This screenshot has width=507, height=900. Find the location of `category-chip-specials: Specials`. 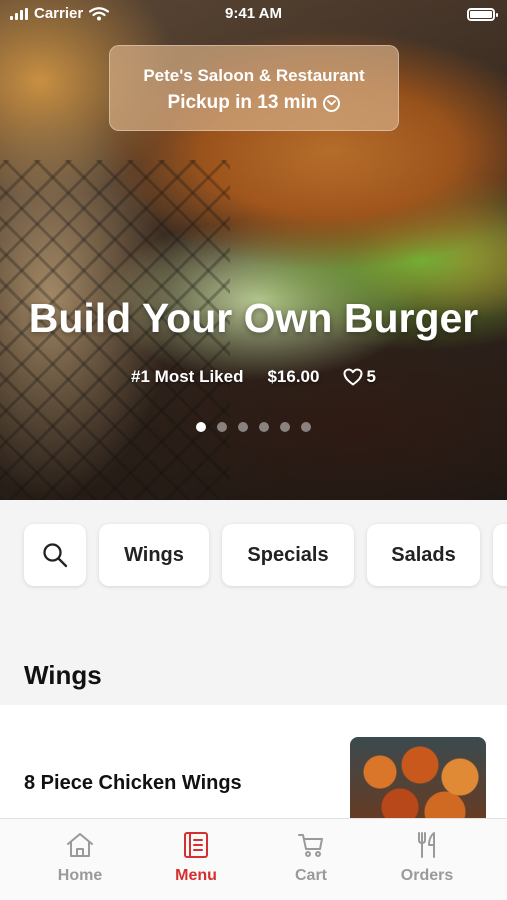

category-chip-specials: Specials is located at coordinates (288, 555).